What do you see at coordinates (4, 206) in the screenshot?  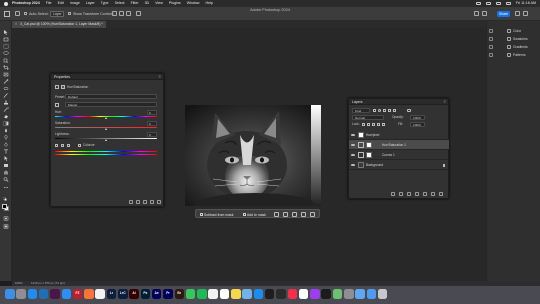 I see `foreground-color-swatch` at bounding box center [4, 206].